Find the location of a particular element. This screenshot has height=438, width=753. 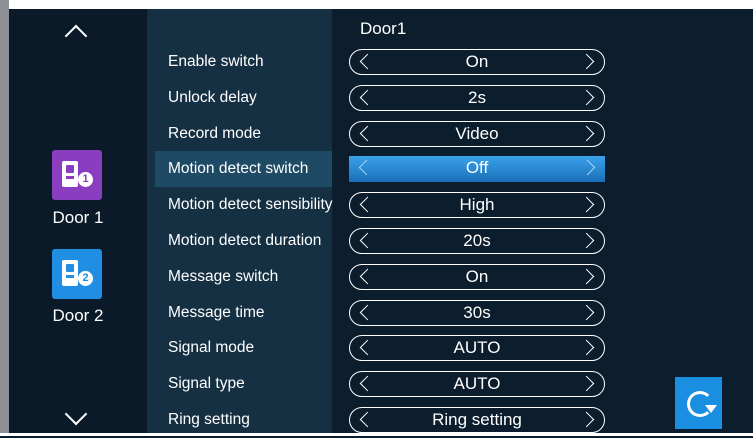

setting-row-label: Motion detect sensibility is located at coordinates (250, 205).